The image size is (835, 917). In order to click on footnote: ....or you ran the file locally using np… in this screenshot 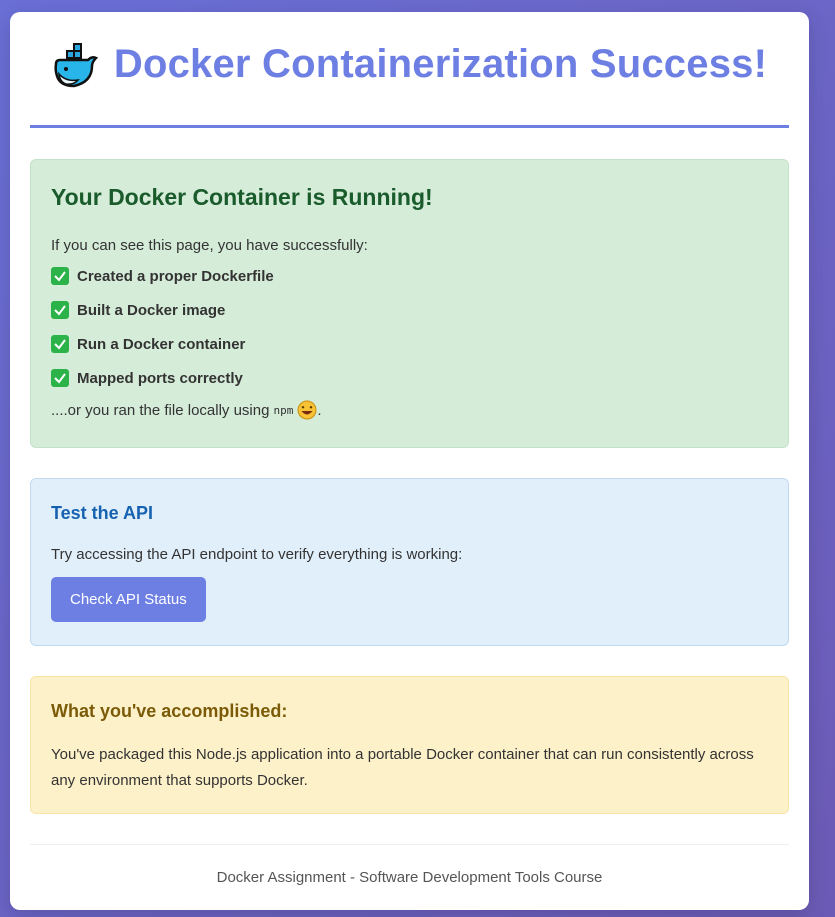, I will do `click(409, 410)`.